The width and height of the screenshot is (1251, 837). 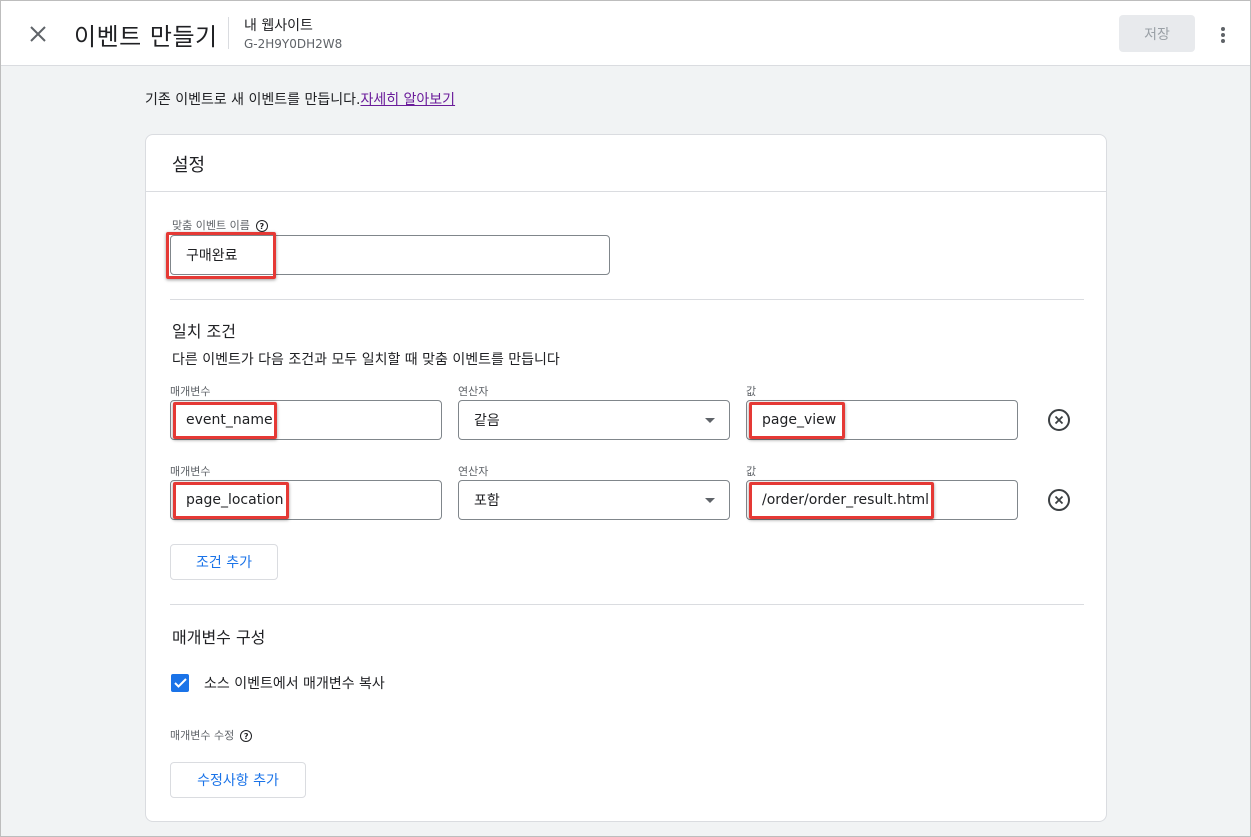 What do you see at coordinates (189, 165) in the screenshot?
I see `settings-title: 설정` at bounding box center [189, 165].